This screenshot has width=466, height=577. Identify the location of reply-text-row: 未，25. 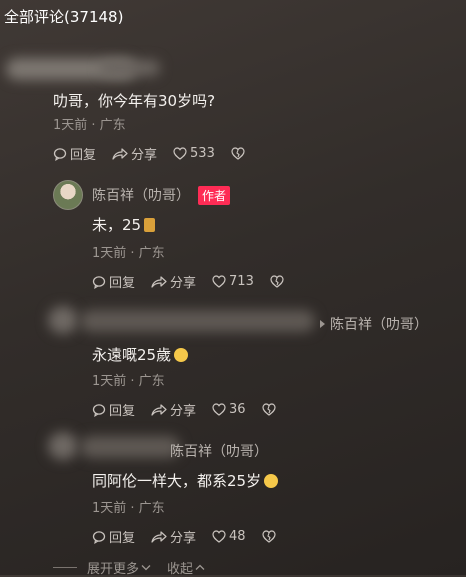
(124, 224).